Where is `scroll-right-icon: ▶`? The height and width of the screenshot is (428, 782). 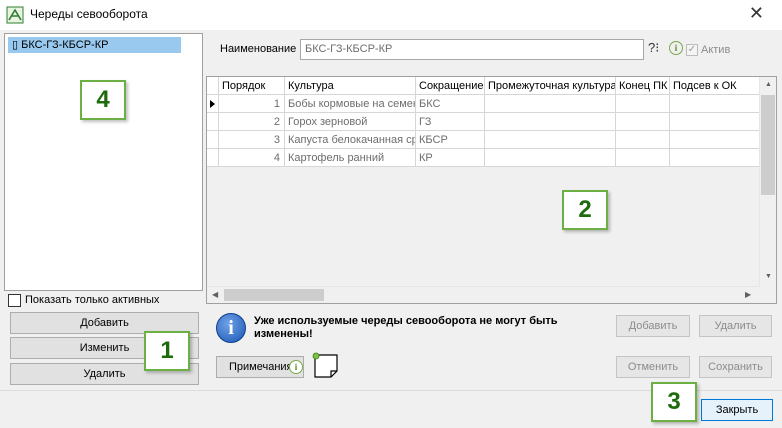
scroll-right-icon: ▶ is located at coordinates (748, 294).